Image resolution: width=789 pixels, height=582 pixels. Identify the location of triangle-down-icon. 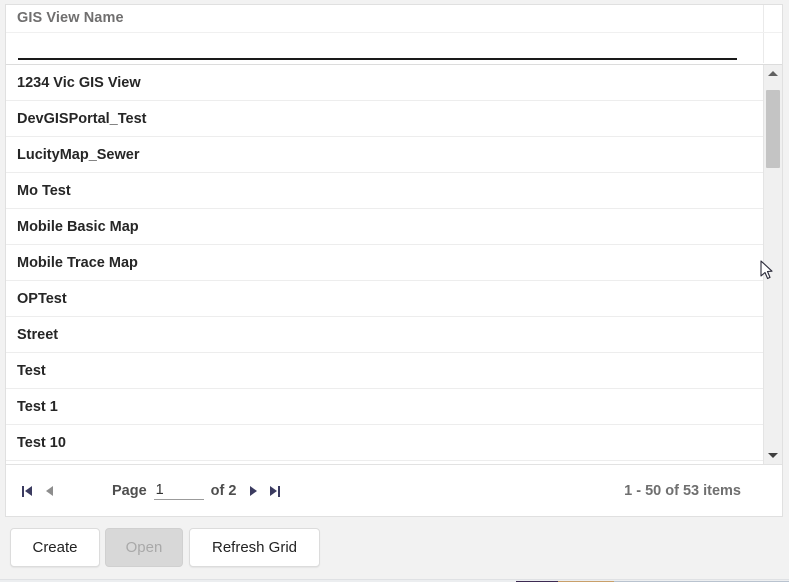
(773, 455).